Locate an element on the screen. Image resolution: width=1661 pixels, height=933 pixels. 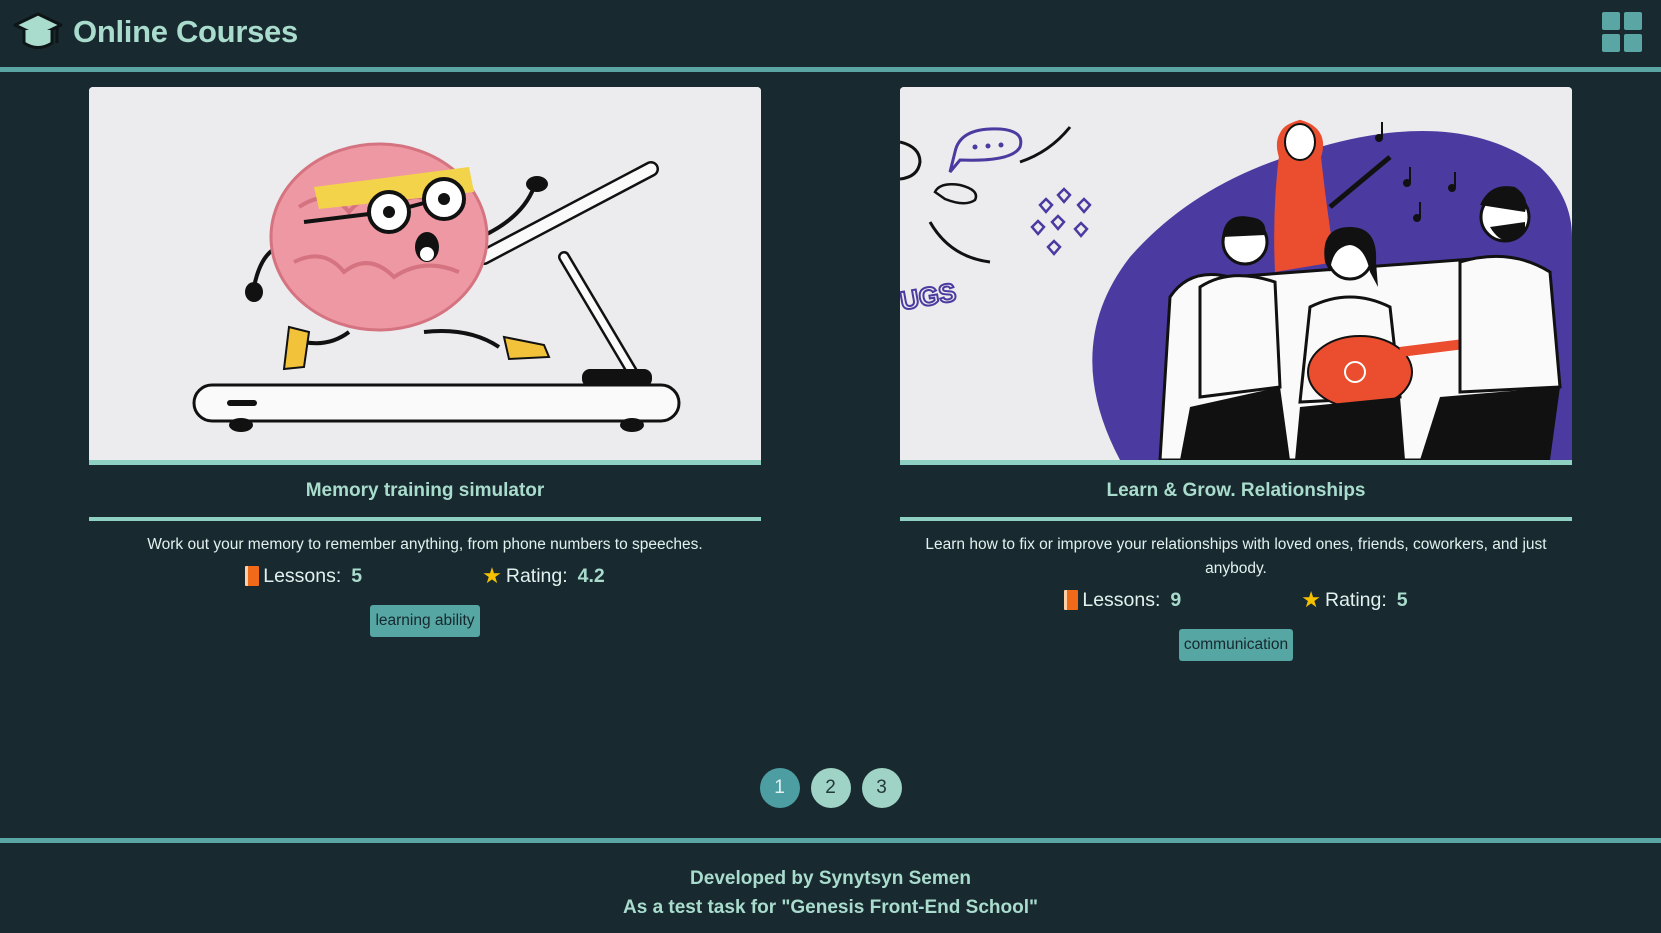
rating-stat: ★ Rating: 5 is located at coordinates (1354, 600).